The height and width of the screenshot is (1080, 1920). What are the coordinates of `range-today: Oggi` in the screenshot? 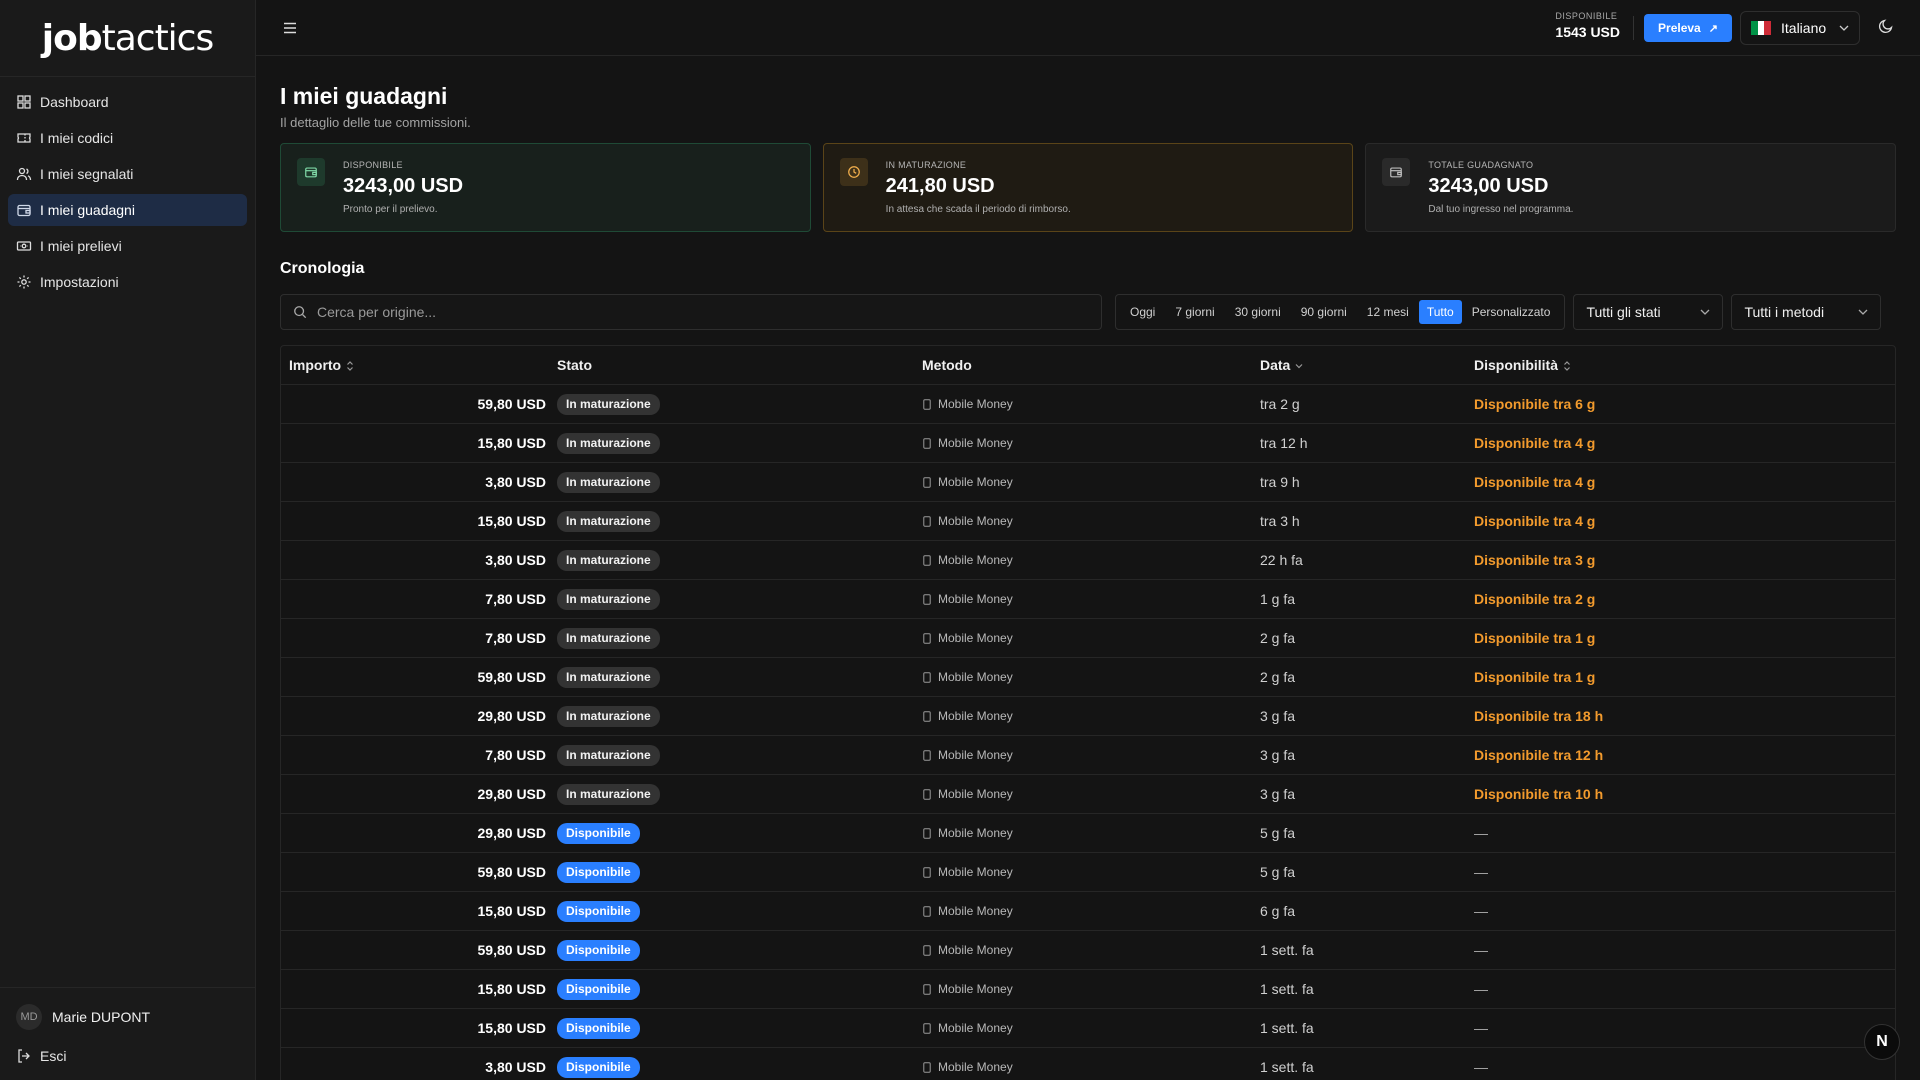 It's located at (1142, 312).